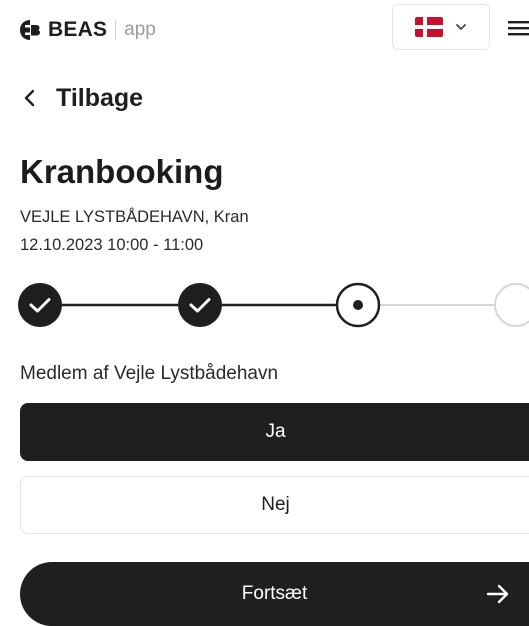 This screenshot has height=626, width=529. I want to click on brand-name: BEAS, so click(78, 29).